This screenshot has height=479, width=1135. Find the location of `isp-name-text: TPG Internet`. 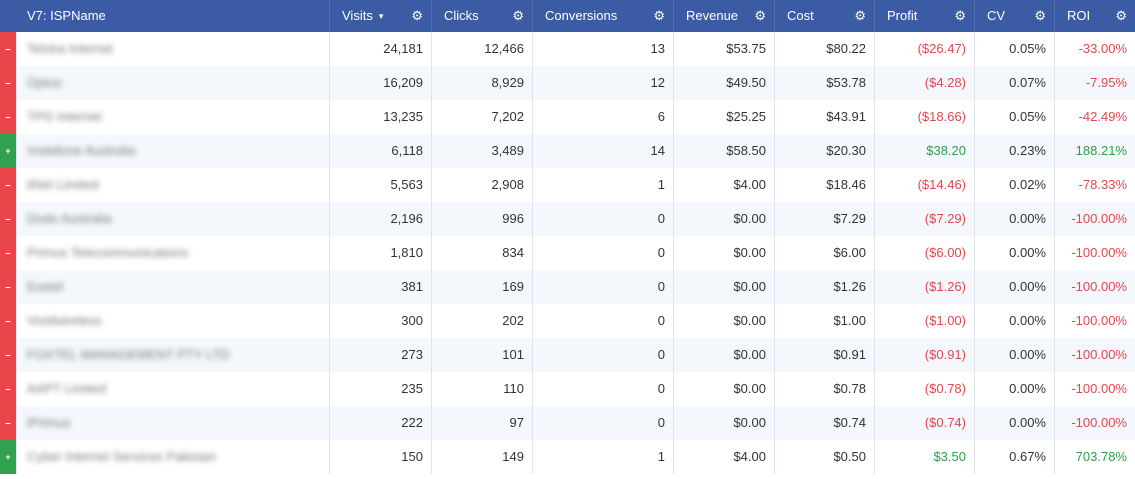

isp-name-text: TPG Internet is located at coordinates (64, 116).